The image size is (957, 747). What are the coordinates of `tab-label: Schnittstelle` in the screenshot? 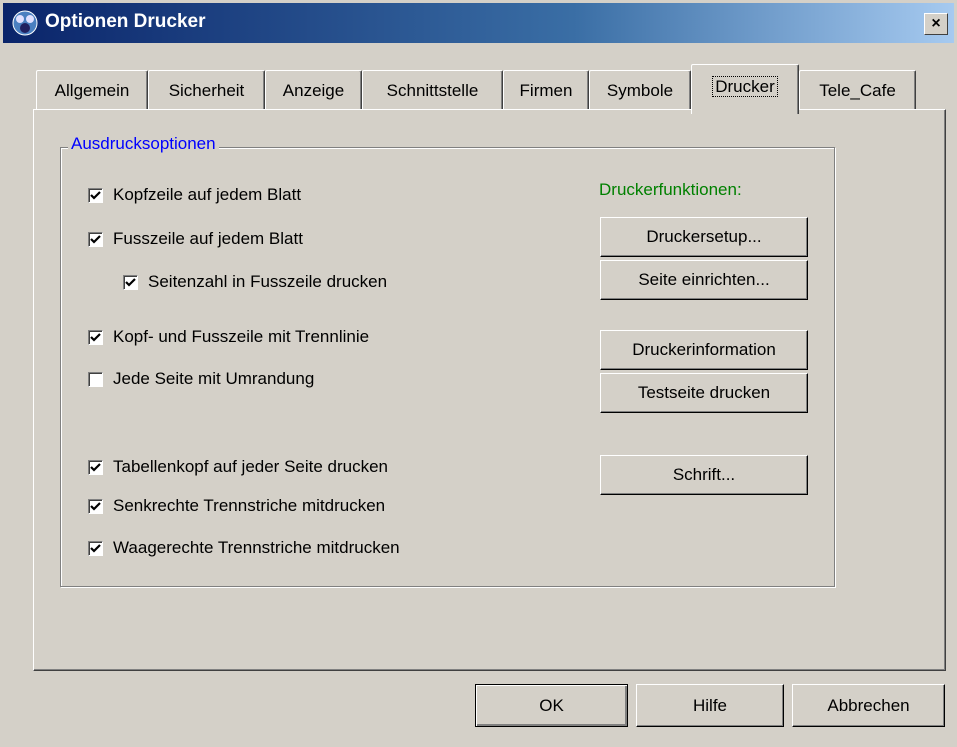 It's located at (432, 90).